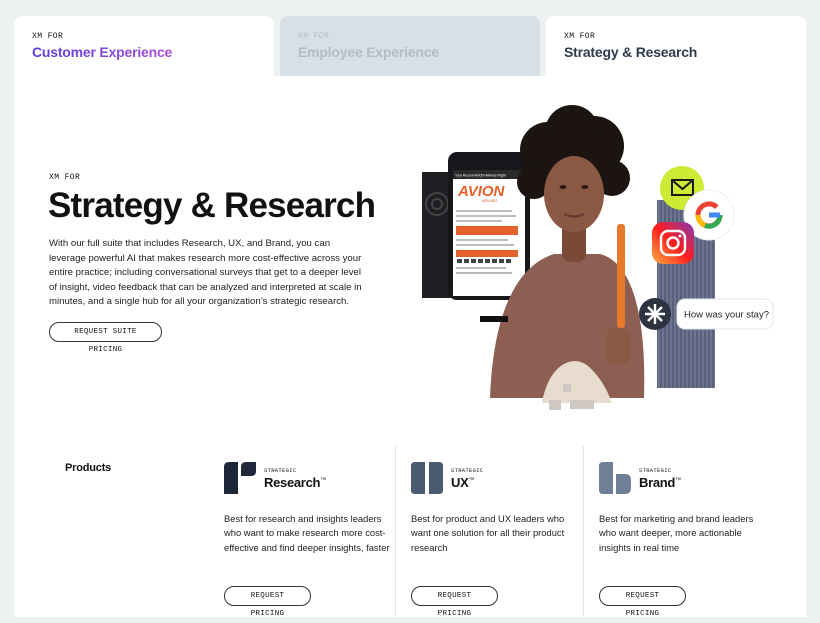  I want to click on phone-brand-sub-text: AIRLINES, so click(490, 201).